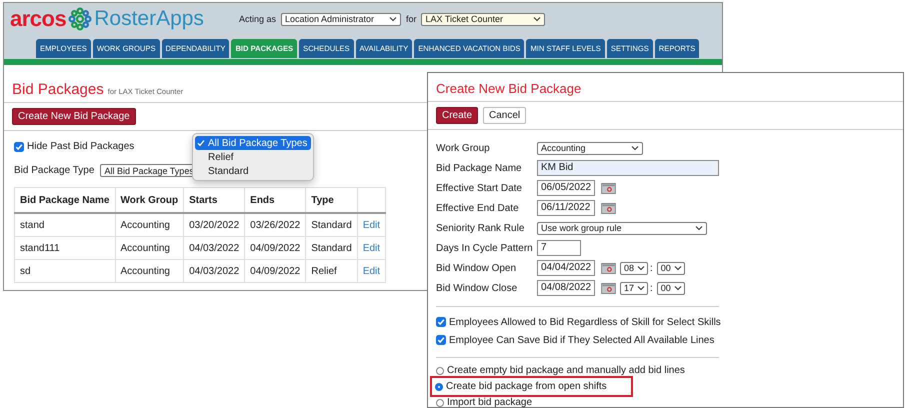 The image size is (906, 408). Describe the element at coordinates (581, 340) in the screenshot. I see `checkbox-label: Employee Can Save Bid if They Selected All Available Lines` at that location.